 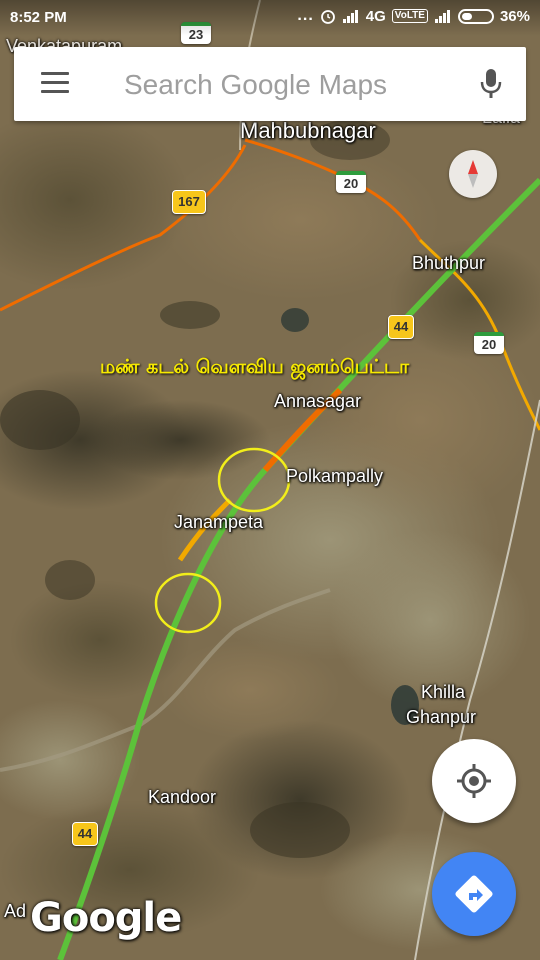 I want to click on compass-icon, so click(x=473, y=174).